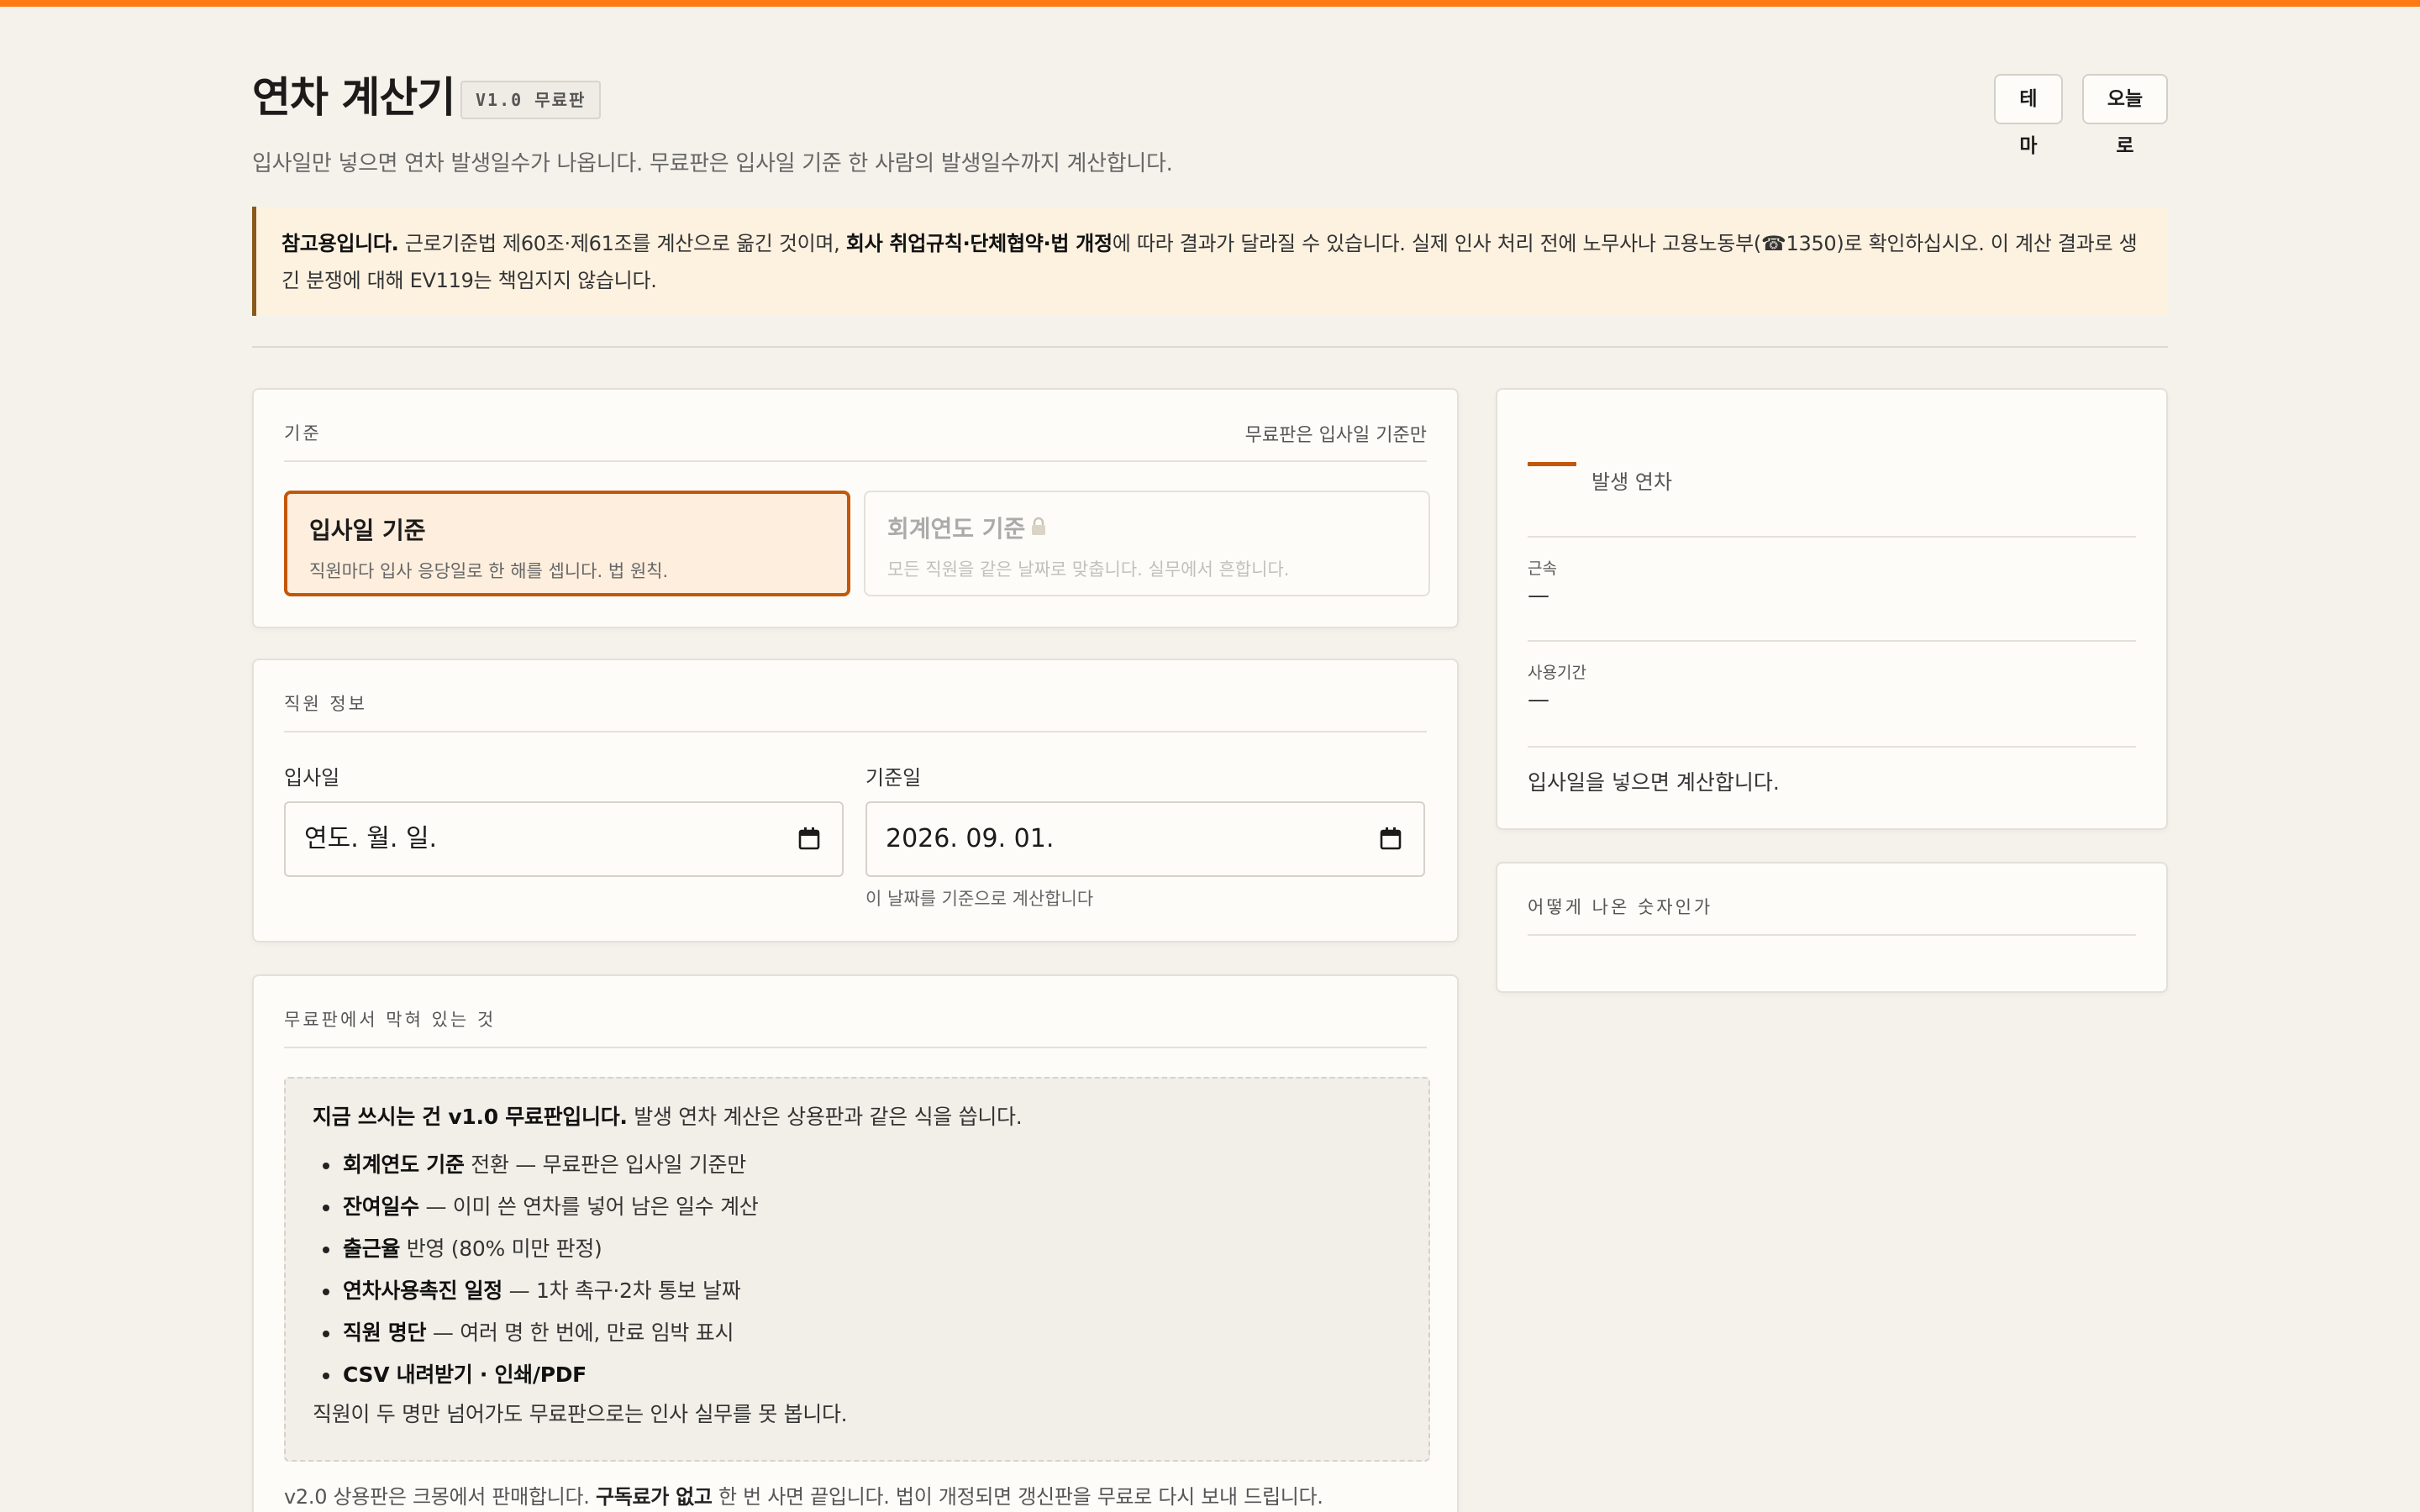 Image resolution: width=2420 pixels, height=1512 pixels. What do you see at coordinates (825, 1117) in the screenshot?
I see `free-intro-rest: 발생 연차 계산은 상용판과 같은 식을 씁니다.` at bounding box center [825, 1117].